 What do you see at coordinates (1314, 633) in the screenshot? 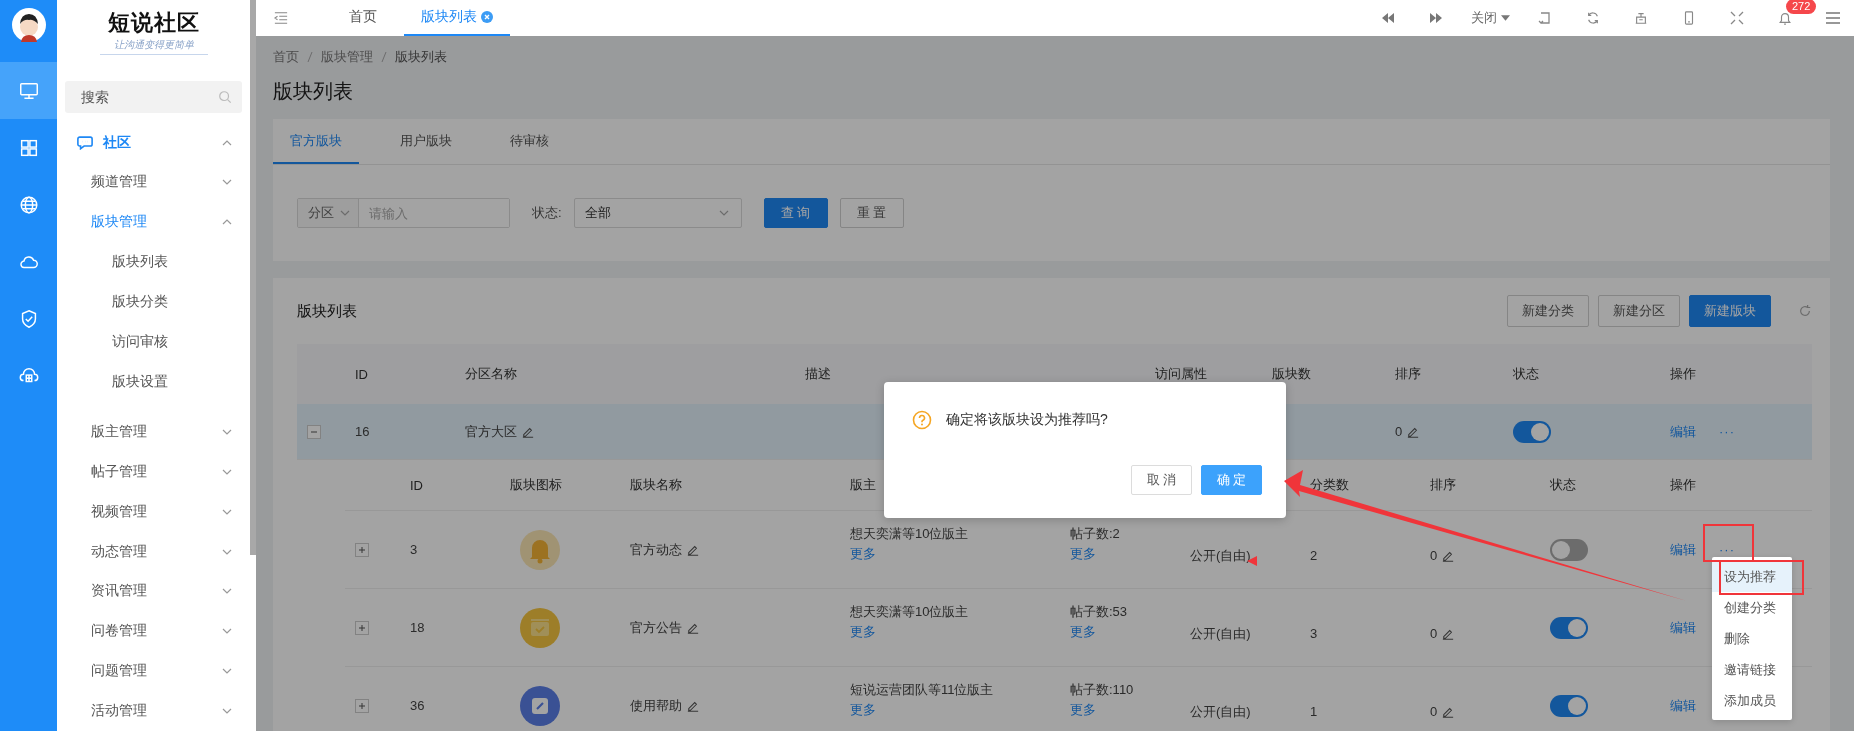
I see `table-cell: 3` at bounding box center [1314, 633].